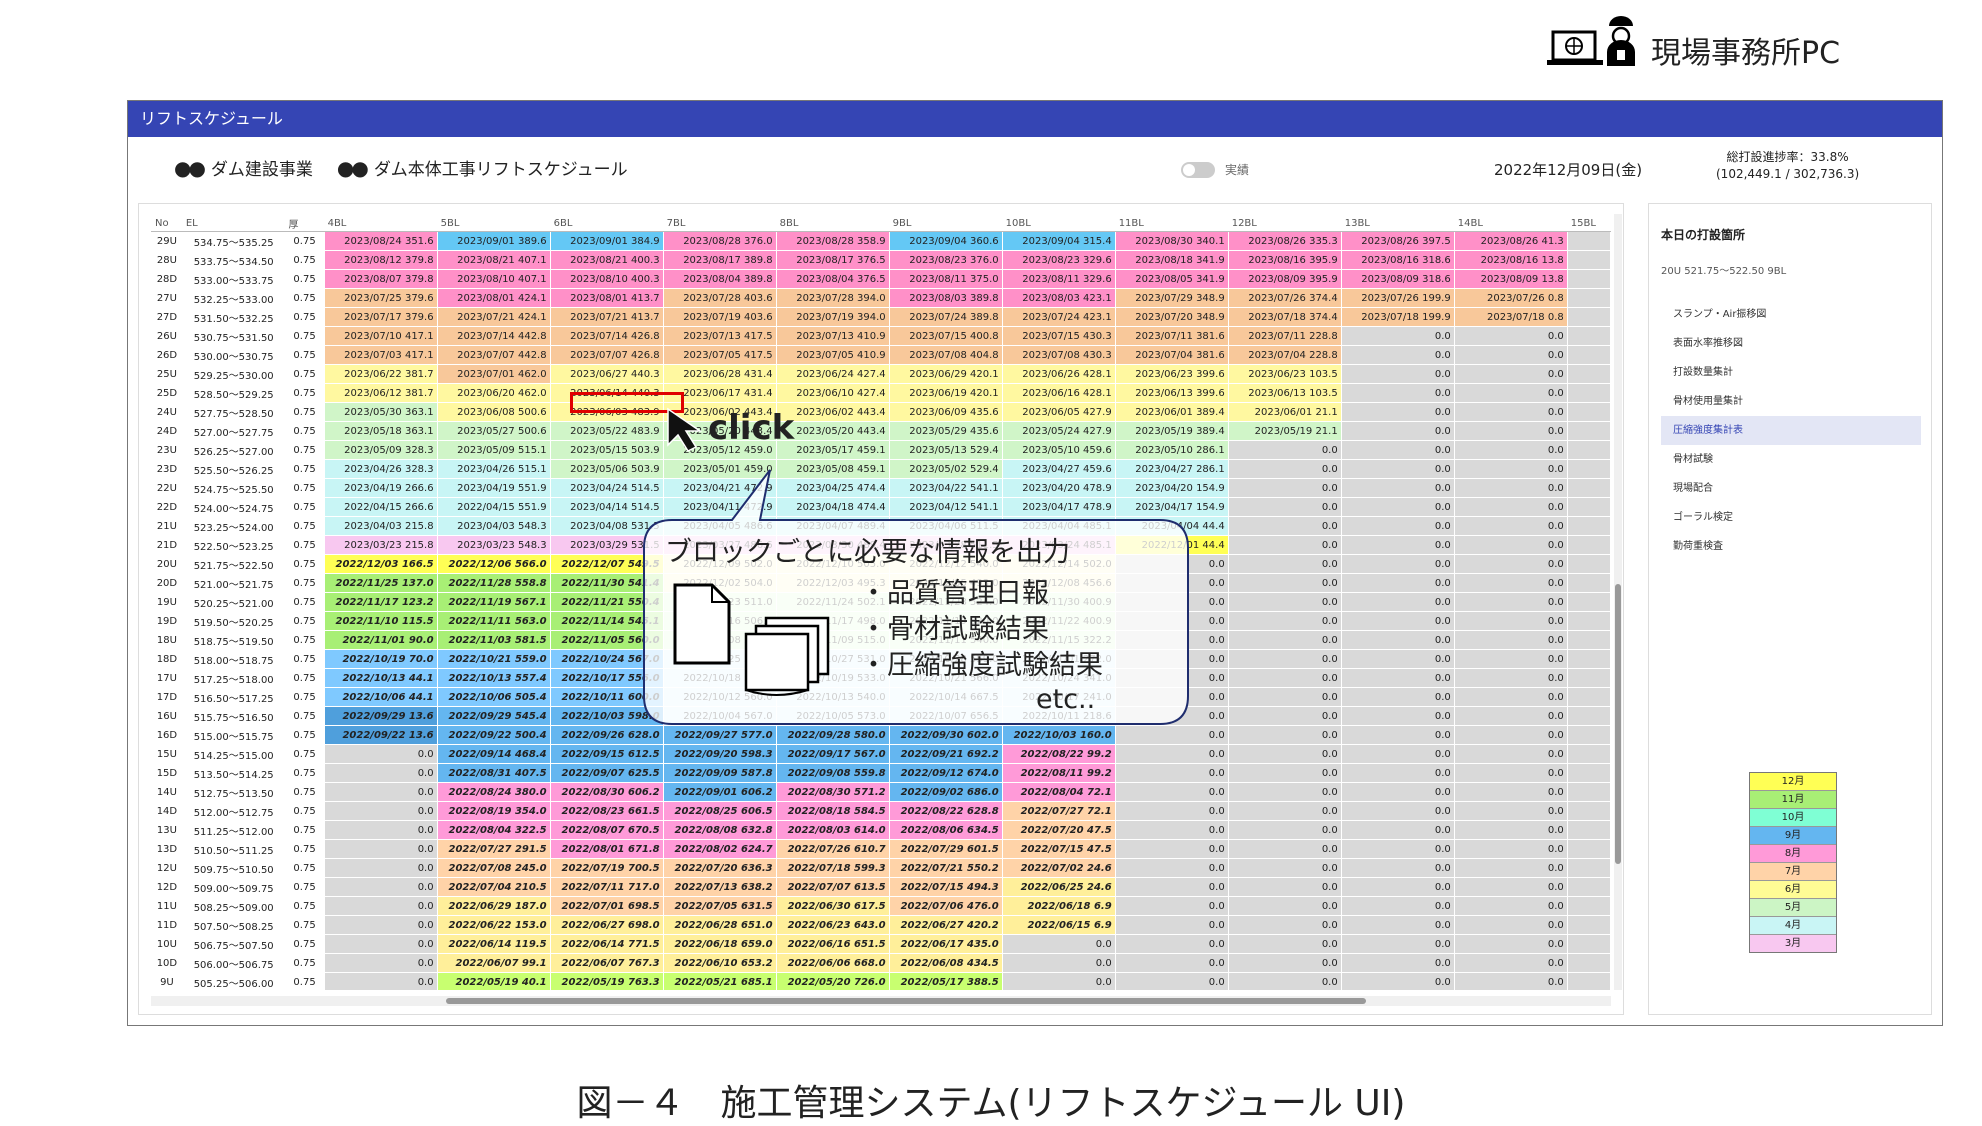  I want to click on block-cell: 2023/05/09 515.1, so click(493, 450).